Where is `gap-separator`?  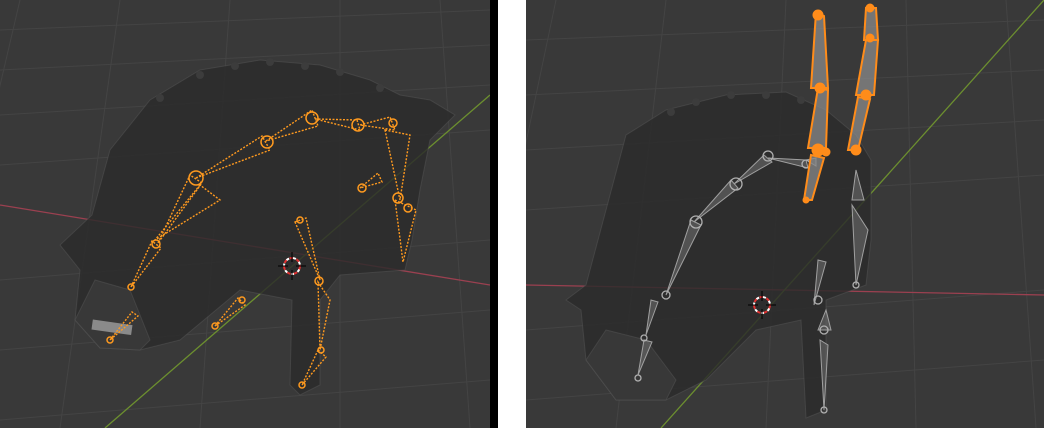 gap-separator is located at coordinates (512, 214).